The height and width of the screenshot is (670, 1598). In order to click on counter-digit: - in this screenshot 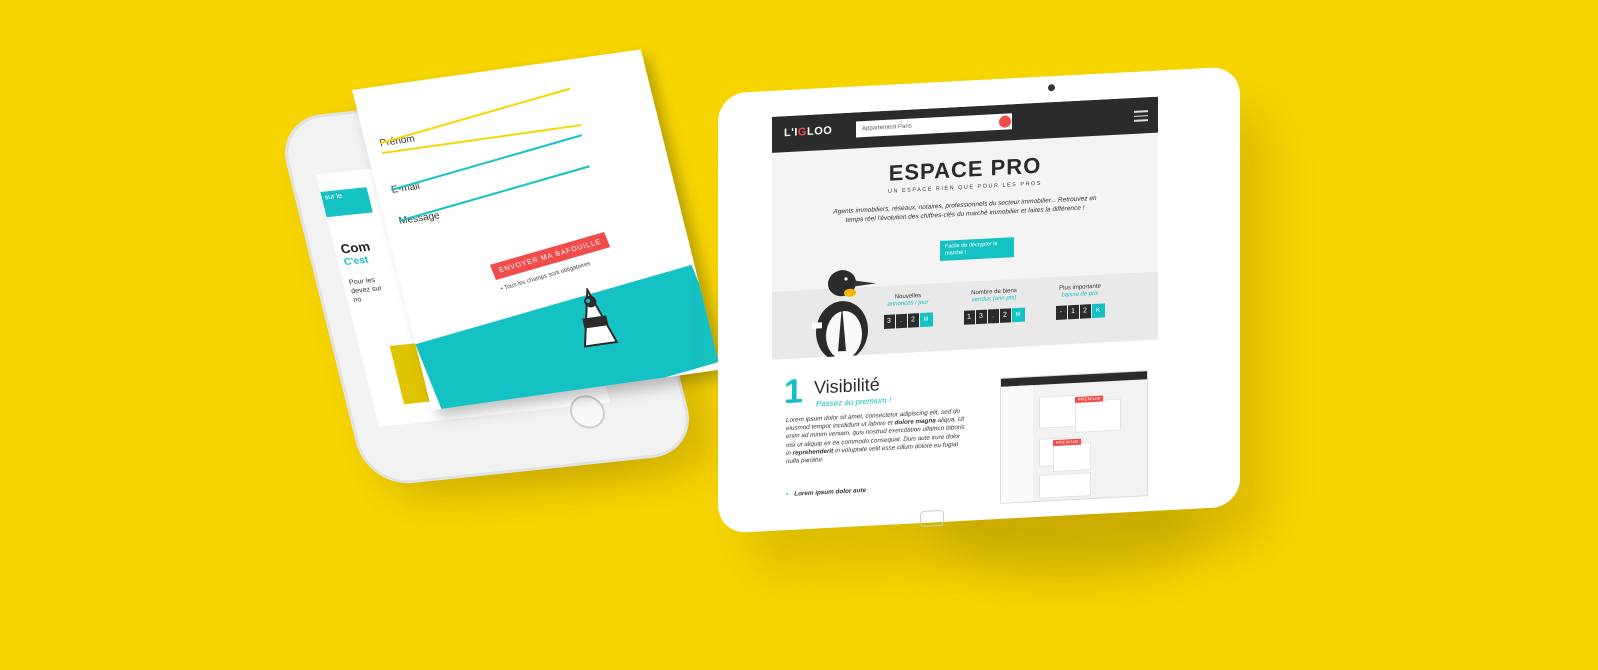, I will do `click(1061, 312)`.